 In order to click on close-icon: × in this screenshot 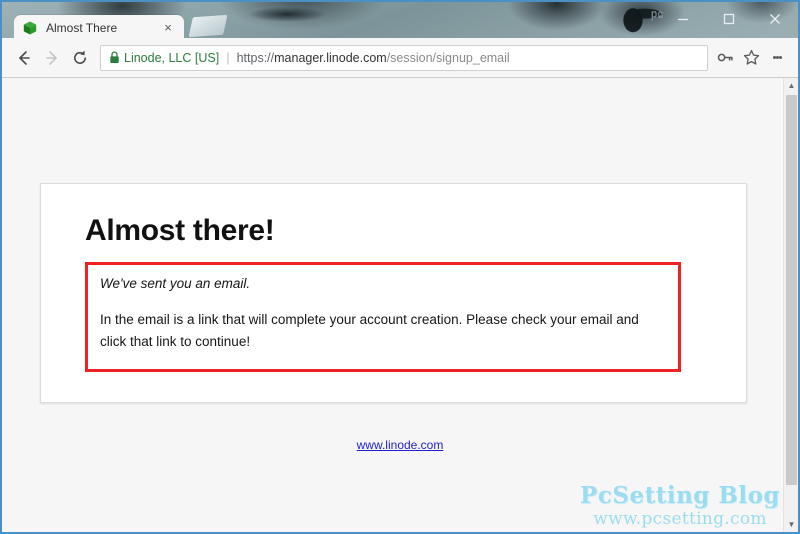, I will do `click(168, 28)`.